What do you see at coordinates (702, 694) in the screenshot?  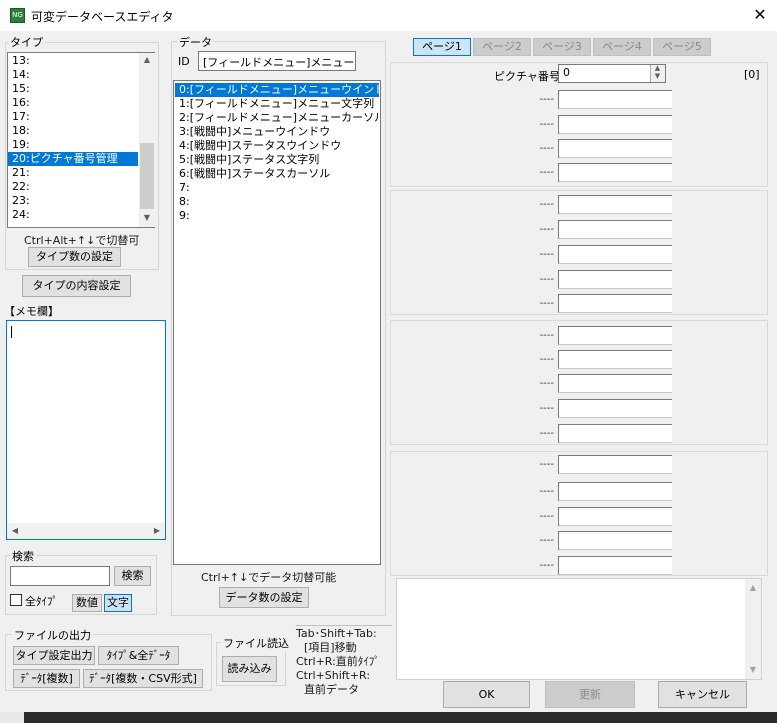 I see `cancel-button: キャンセル` at bounding box center [702, 694].